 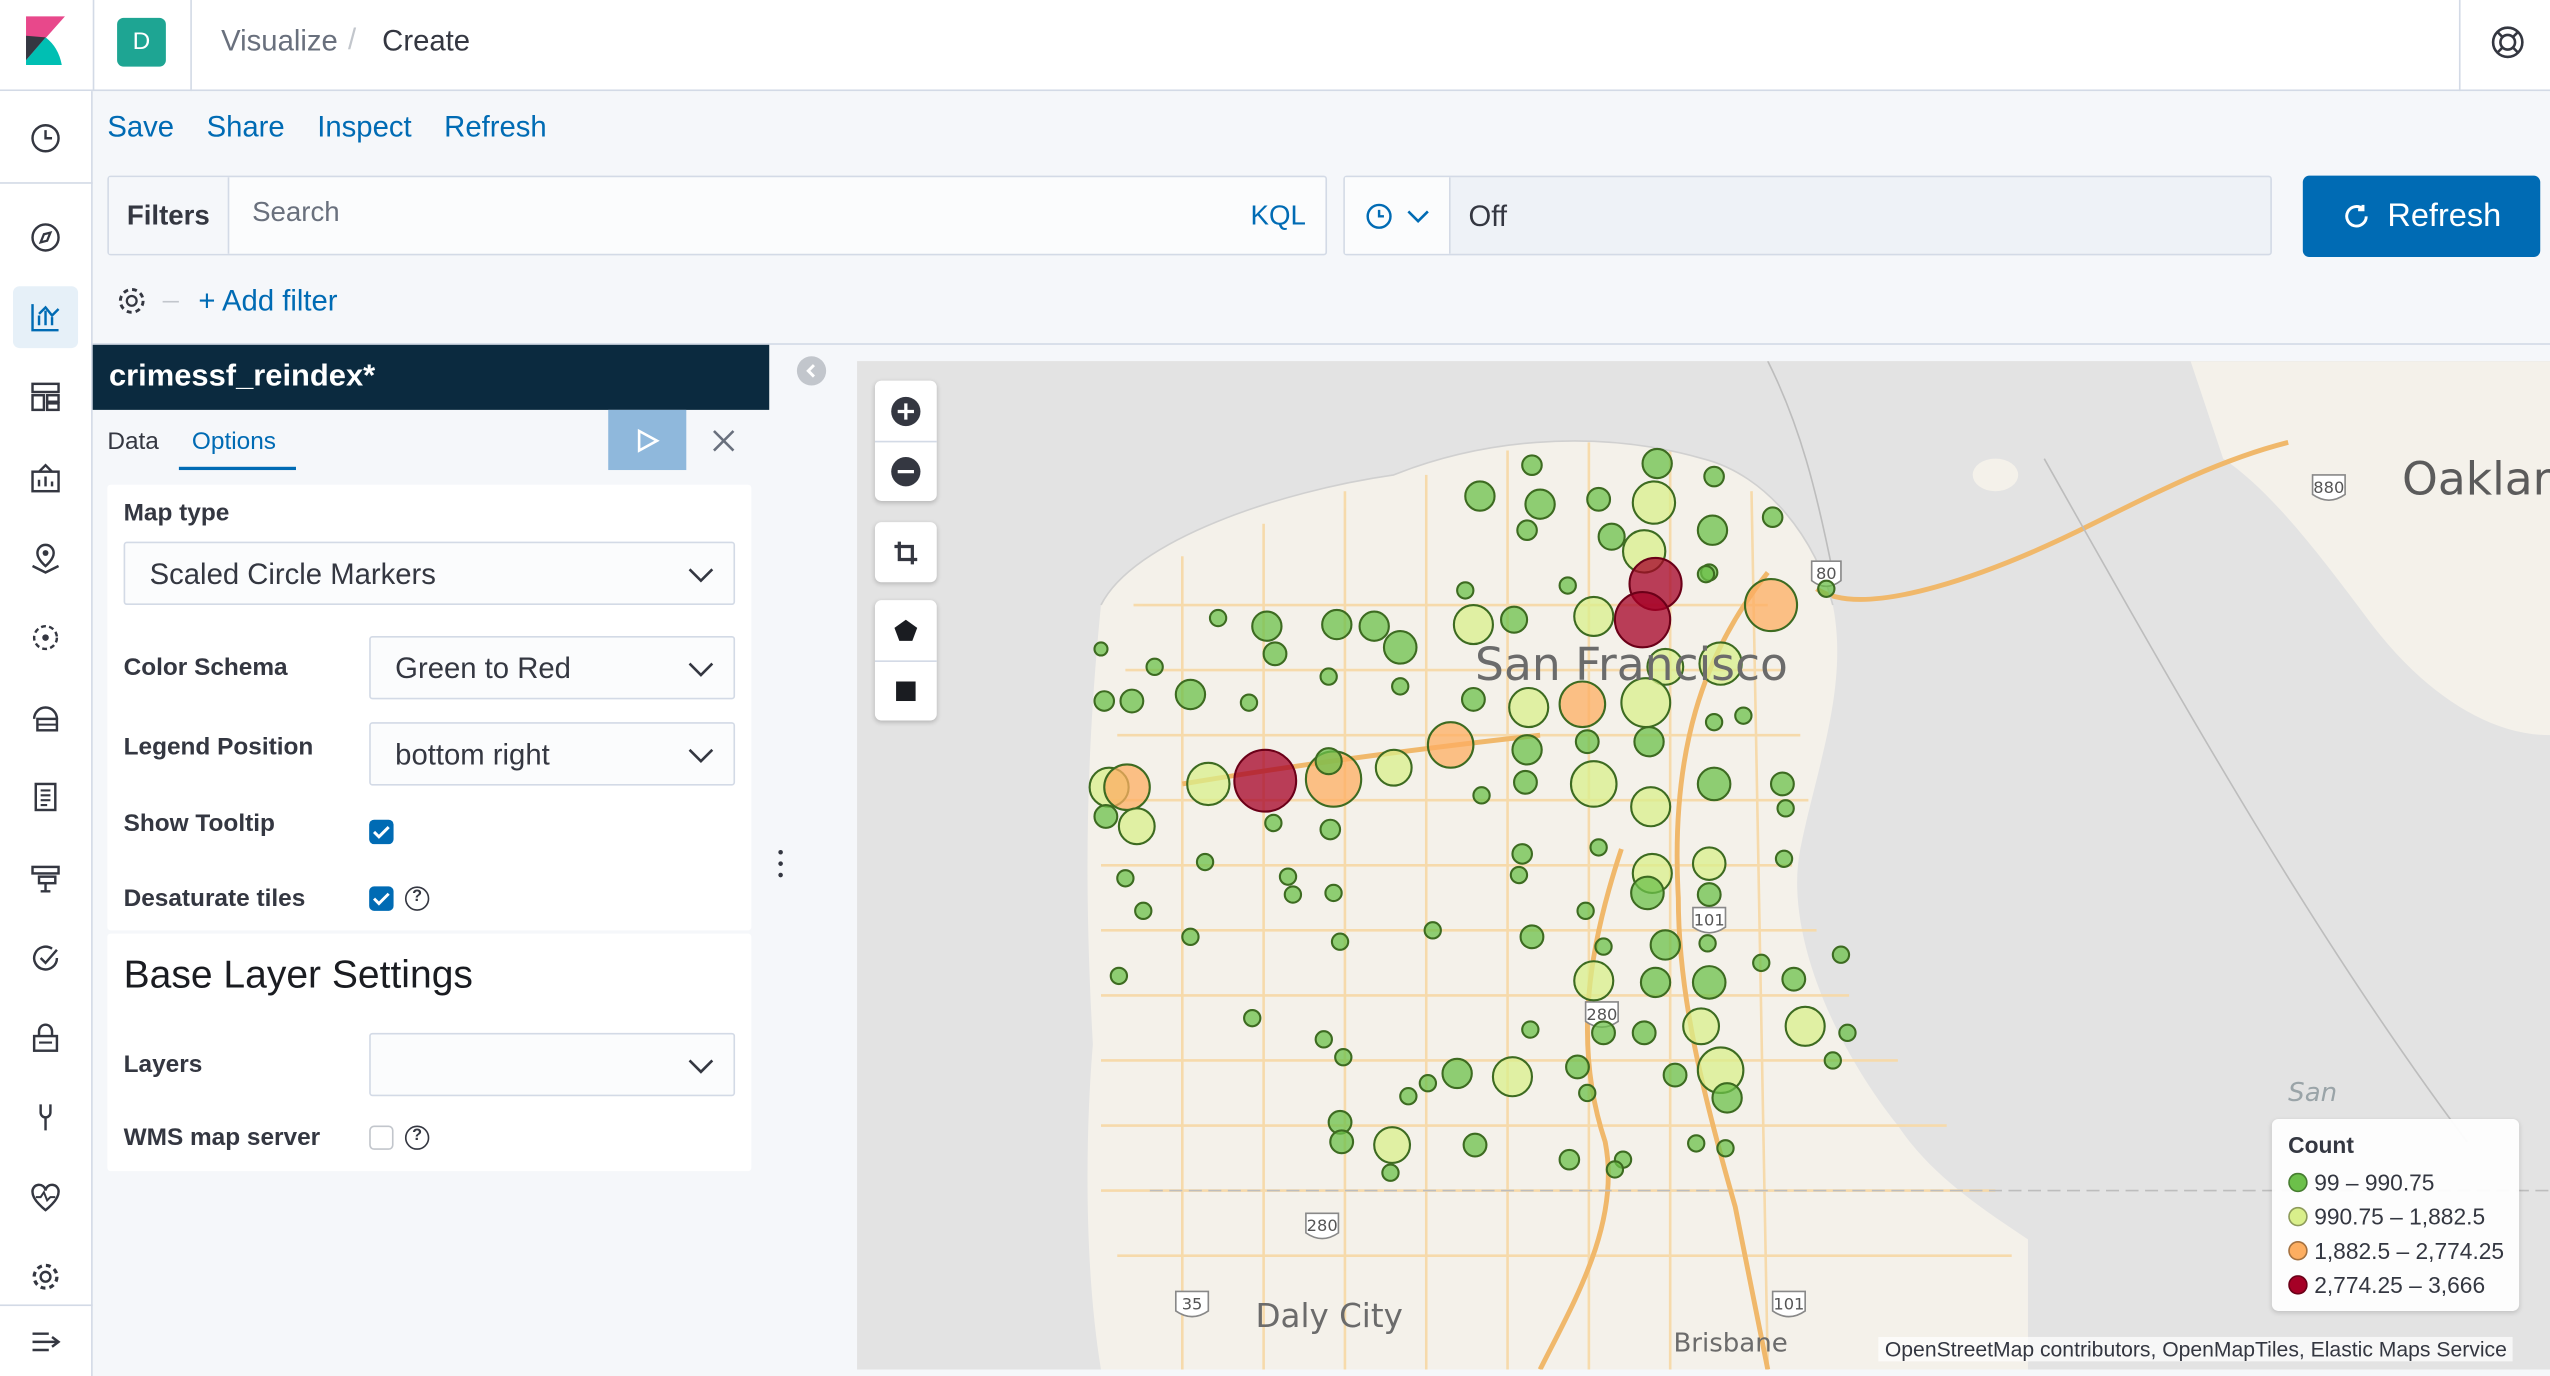 I want to click on map-type-select: Scaled Circle Markers, so click(x=429, y=573).